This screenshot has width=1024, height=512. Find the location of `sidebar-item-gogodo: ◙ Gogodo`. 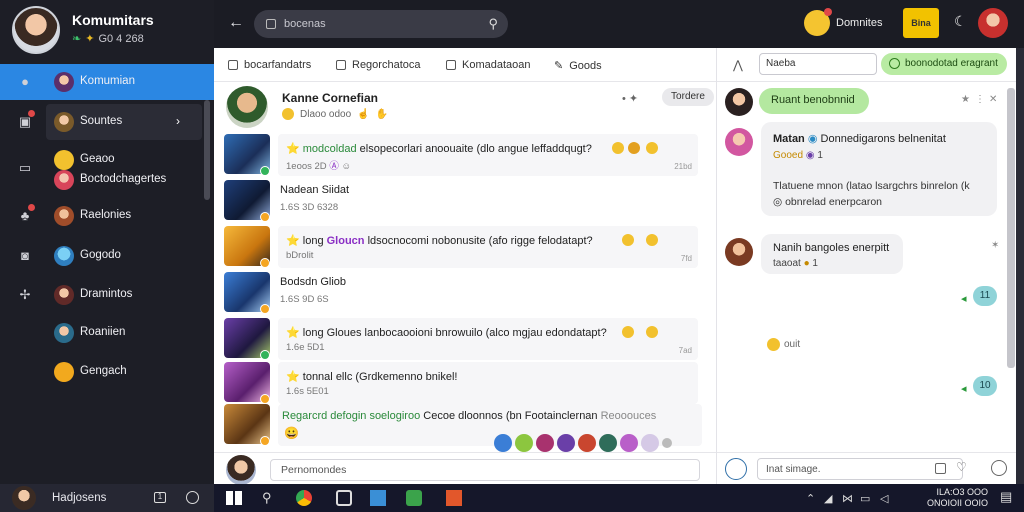

sidebar-item-gogodo: ◙ Gogodo is located at coordinates (107, 256).